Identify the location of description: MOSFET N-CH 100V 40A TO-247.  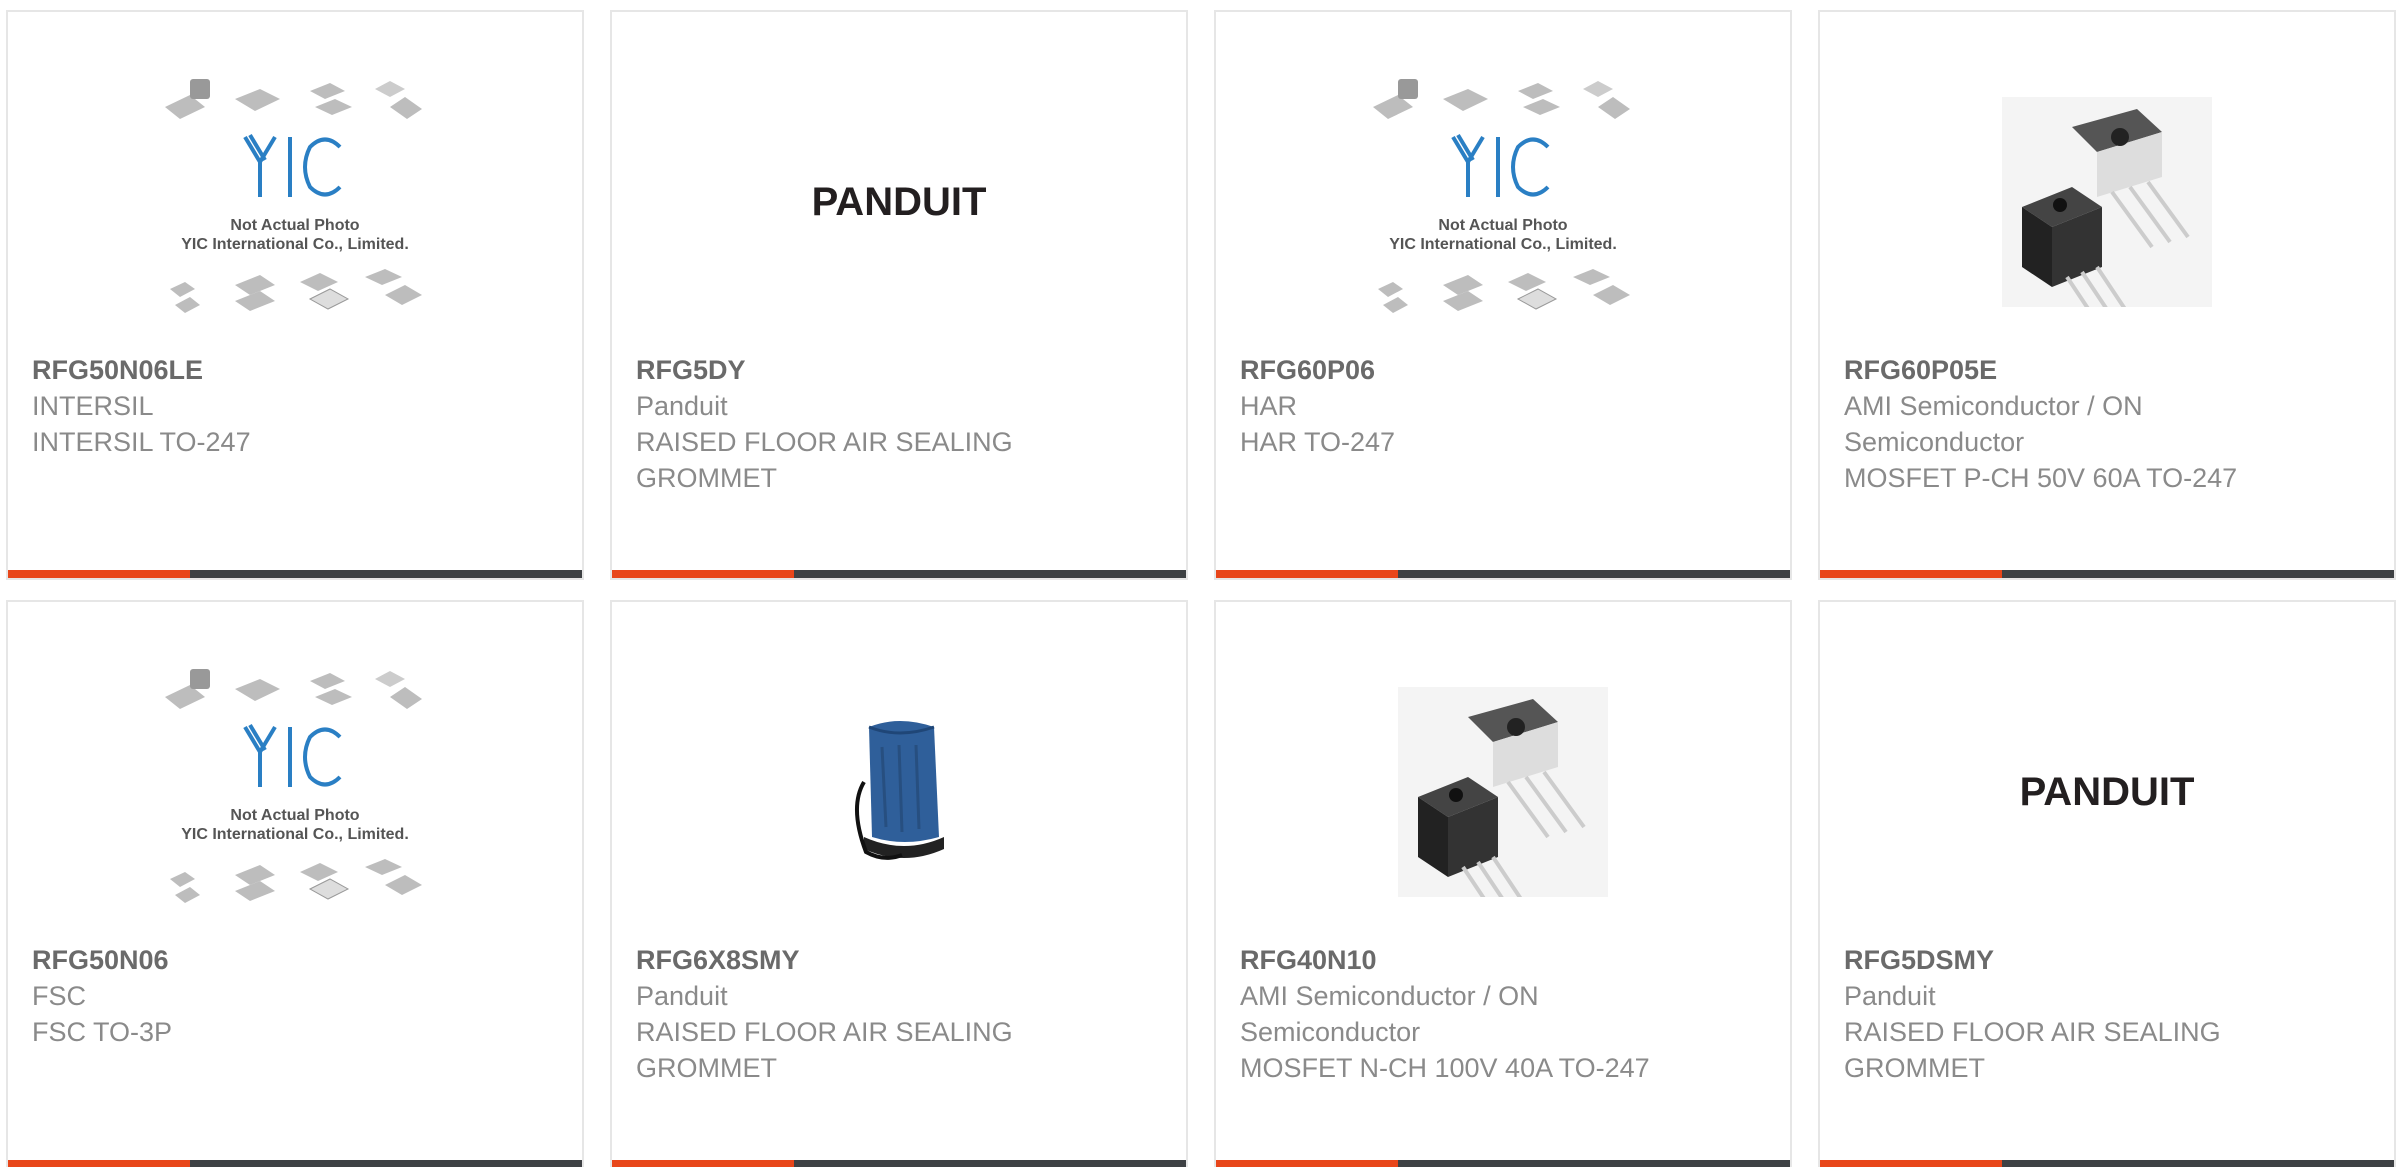
(1445, 1068).